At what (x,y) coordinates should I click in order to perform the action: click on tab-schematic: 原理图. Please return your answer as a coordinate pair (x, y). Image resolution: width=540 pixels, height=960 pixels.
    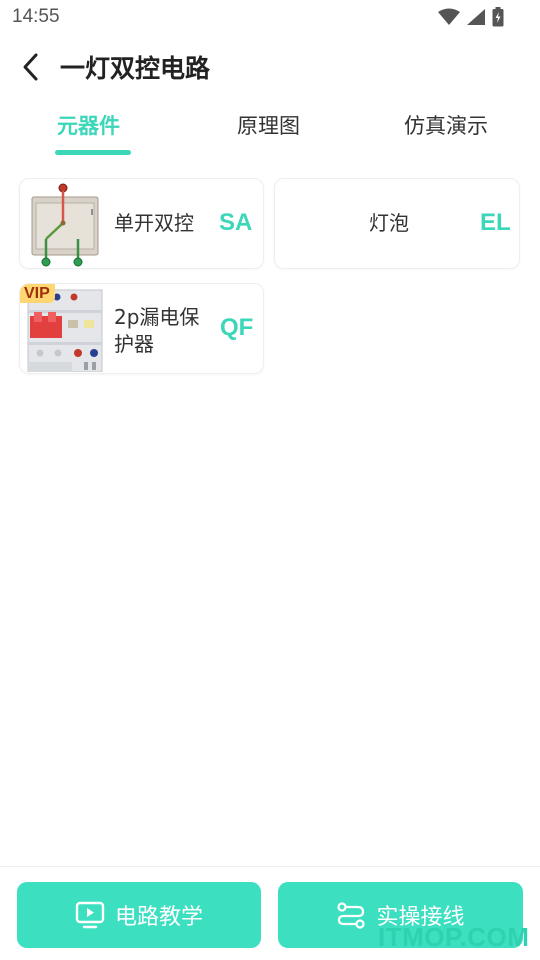
    Looking at the image, I should click on (268, 125).